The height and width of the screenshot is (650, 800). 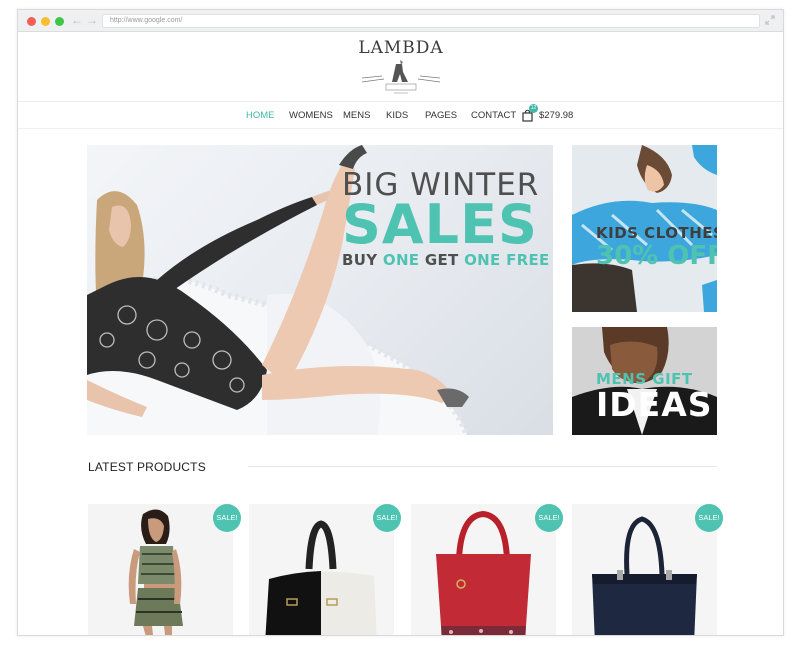 What do you see at coordinates (401, 77) in the screenshot?
I see `logo-emblem-icon` at bounding box center [401, 77].